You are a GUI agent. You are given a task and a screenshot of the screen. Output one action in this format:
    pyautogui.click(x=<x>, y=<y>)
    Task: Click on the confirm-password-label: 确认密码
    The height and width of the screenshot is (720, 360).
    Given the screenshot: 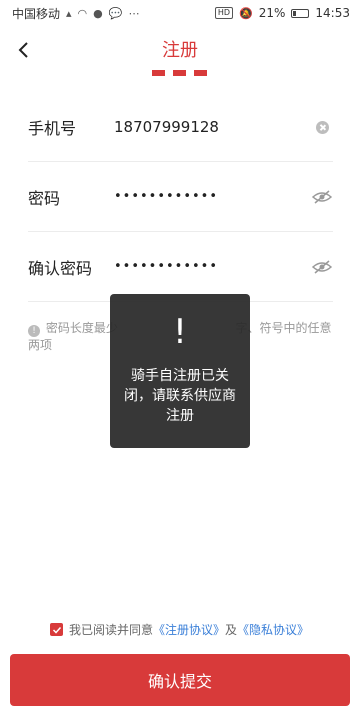 What is the action you would take?
    pyautogui.click(x=60, y=268)
    